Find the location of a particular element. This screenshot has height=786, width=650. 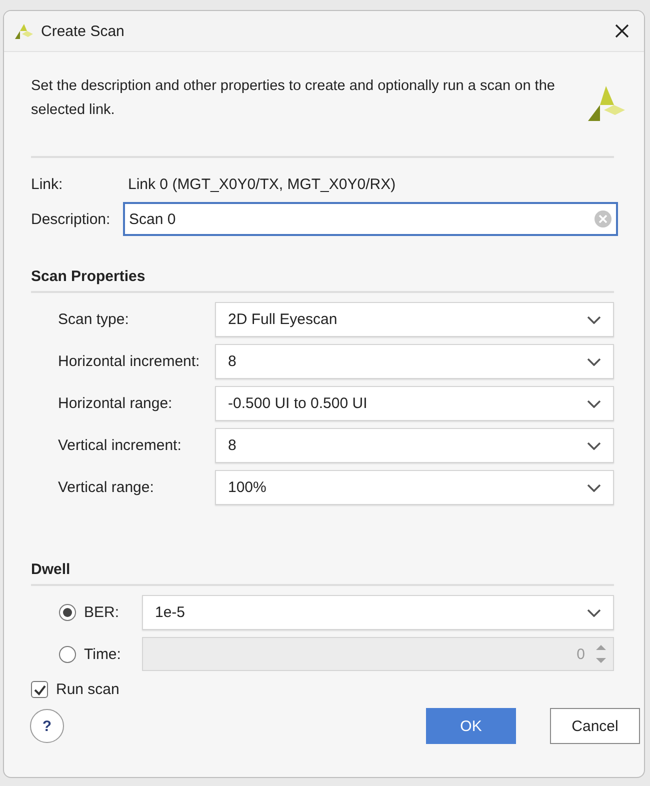

intro-text: Set the description and other properties to create and optionally run a scan on the selected link. is located at coordinates (293, 98).